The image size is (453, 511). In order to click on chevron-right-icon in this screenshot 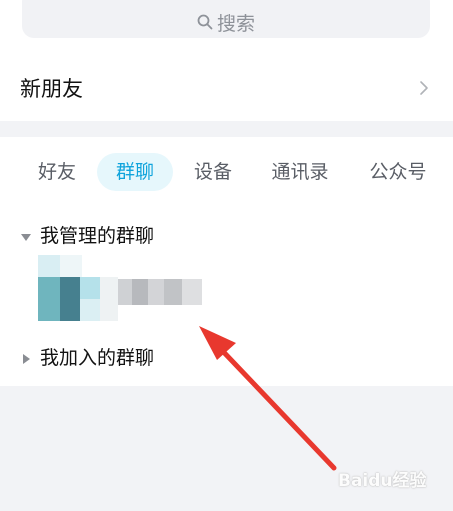, I will do `click(424, 88)`.